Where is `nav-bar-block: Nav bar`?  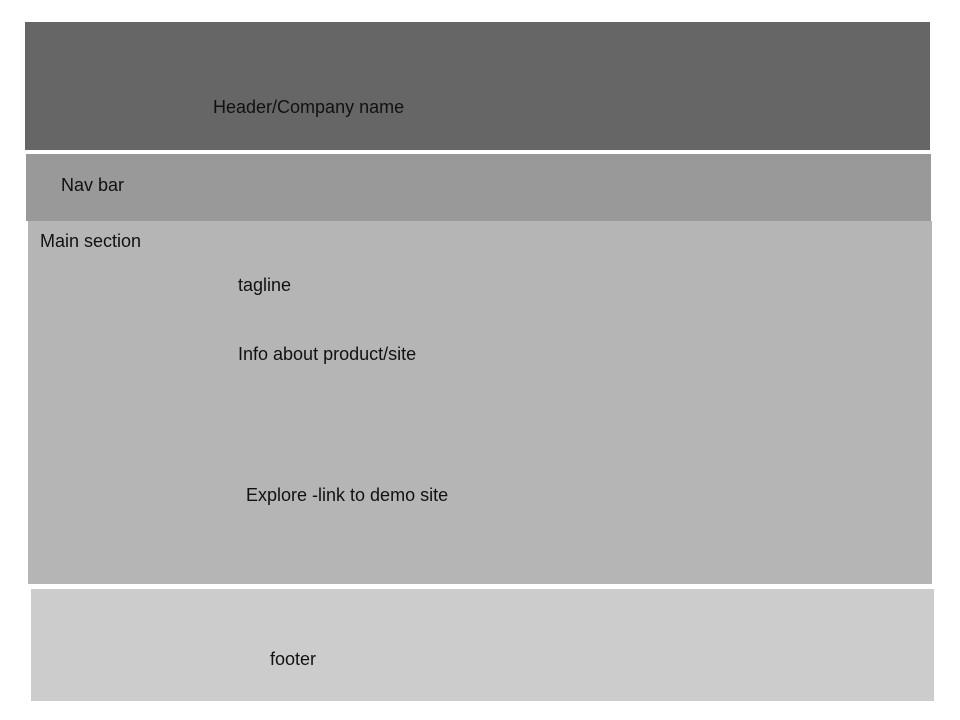
nav-bar-block: Nav bar is located at coordinates (478, 187).